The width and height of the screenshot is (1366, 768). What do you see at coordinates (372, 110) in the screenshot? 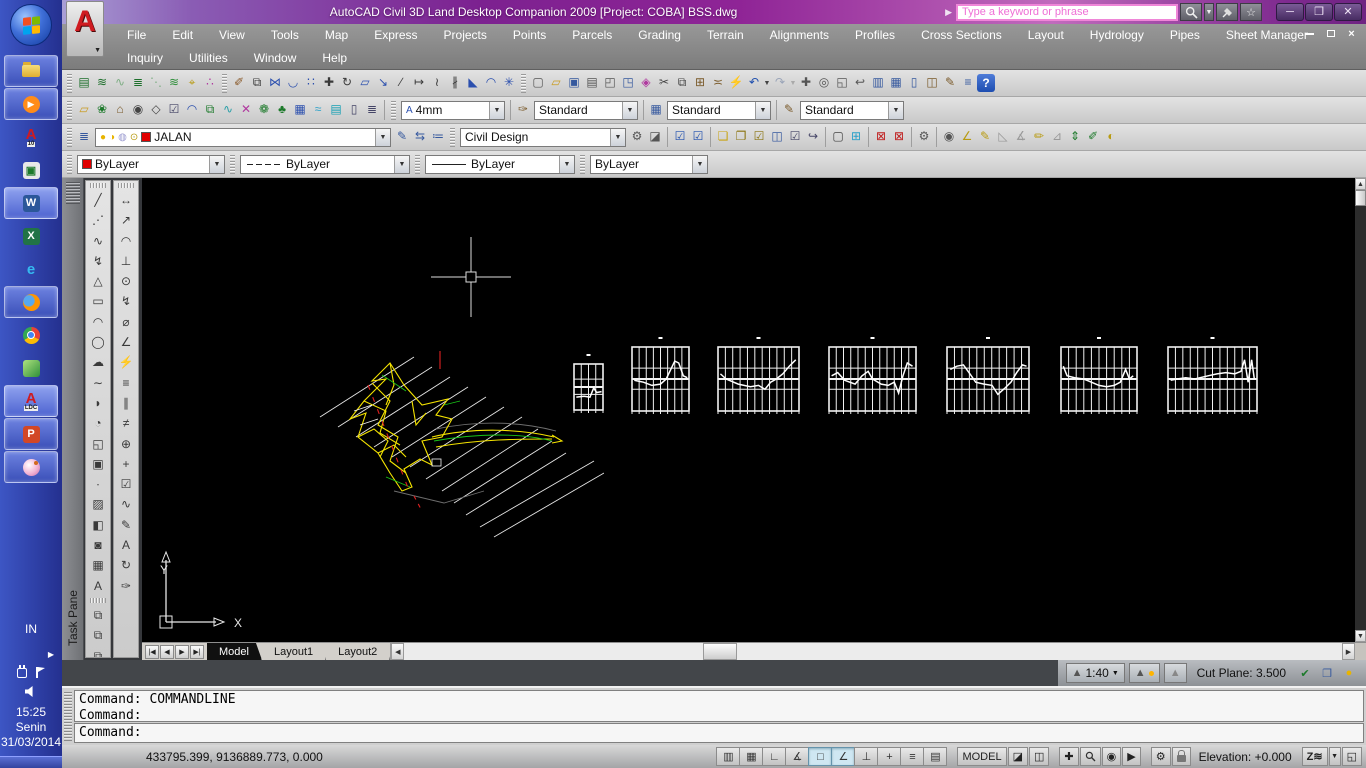
I see `layers-doc-icon: ≣` at bounding box center [372, 110].